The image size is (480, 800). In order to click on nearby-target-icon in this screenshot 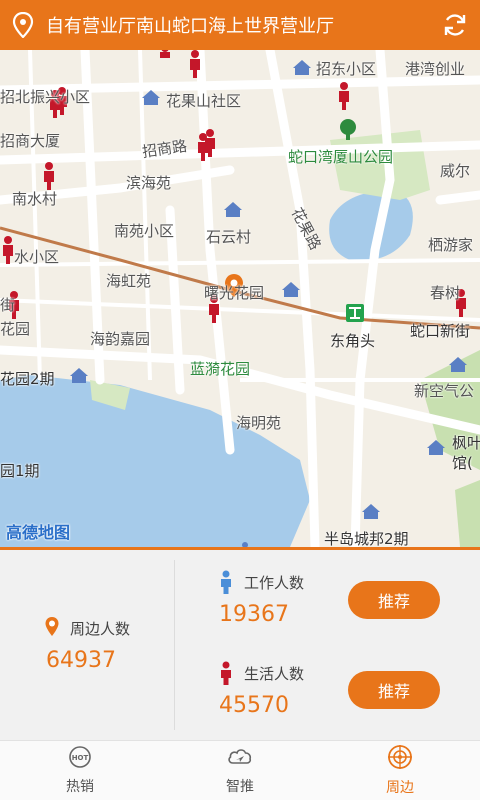, I will do `click(400, 759)`.